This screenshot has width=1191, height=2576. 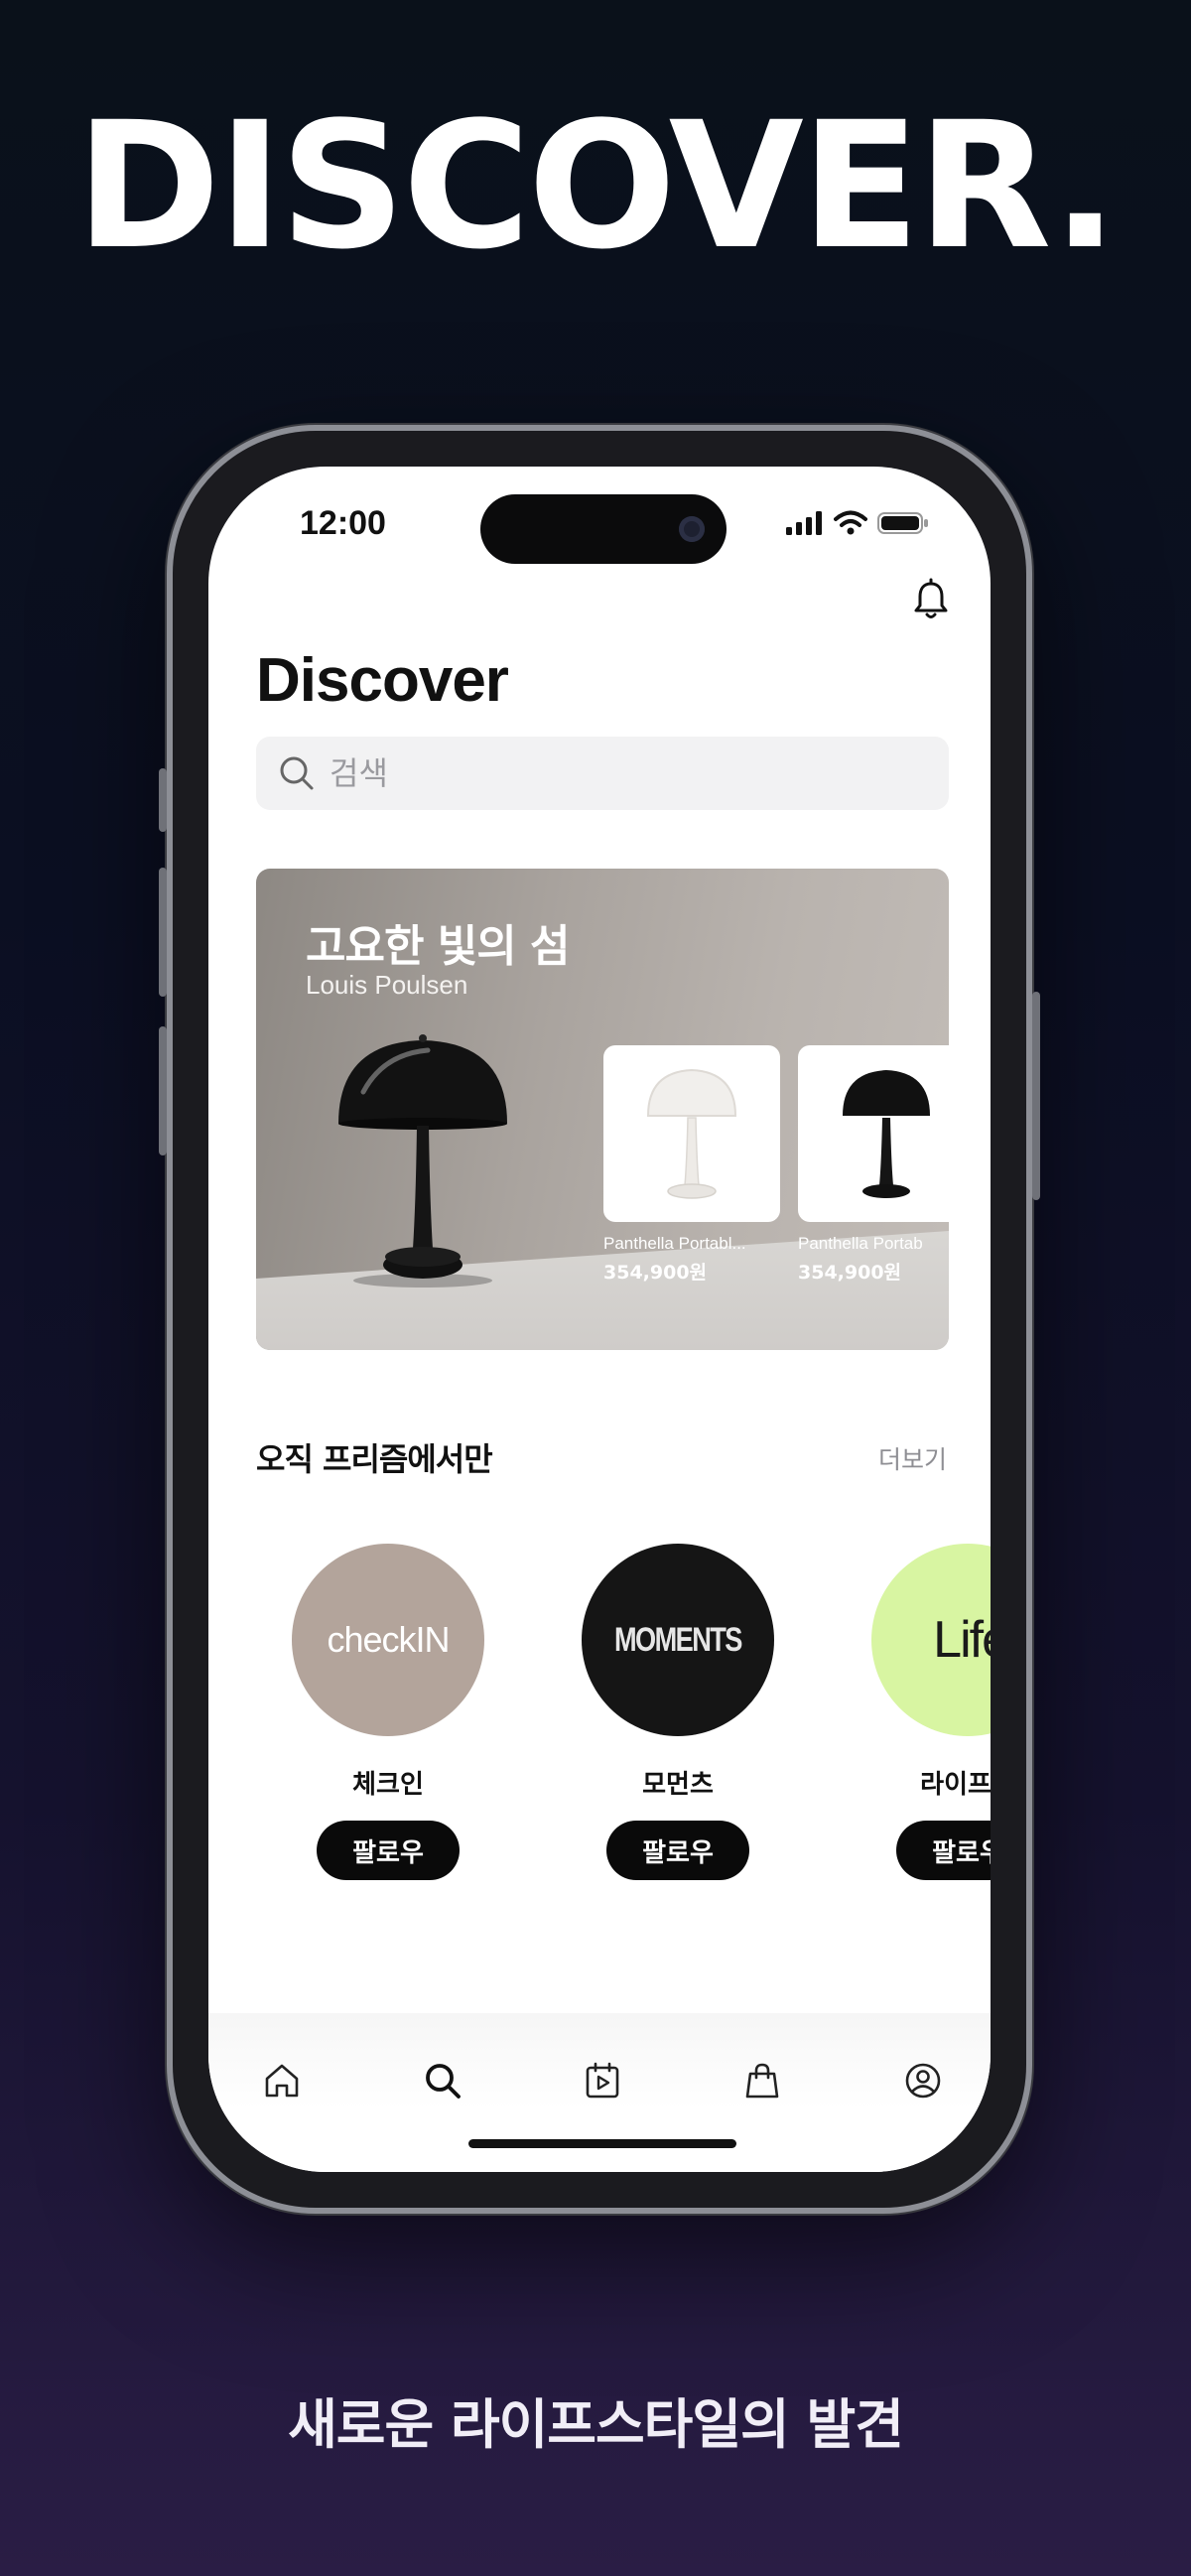 I want to click on tab-video, so click(x=603, y=2080).